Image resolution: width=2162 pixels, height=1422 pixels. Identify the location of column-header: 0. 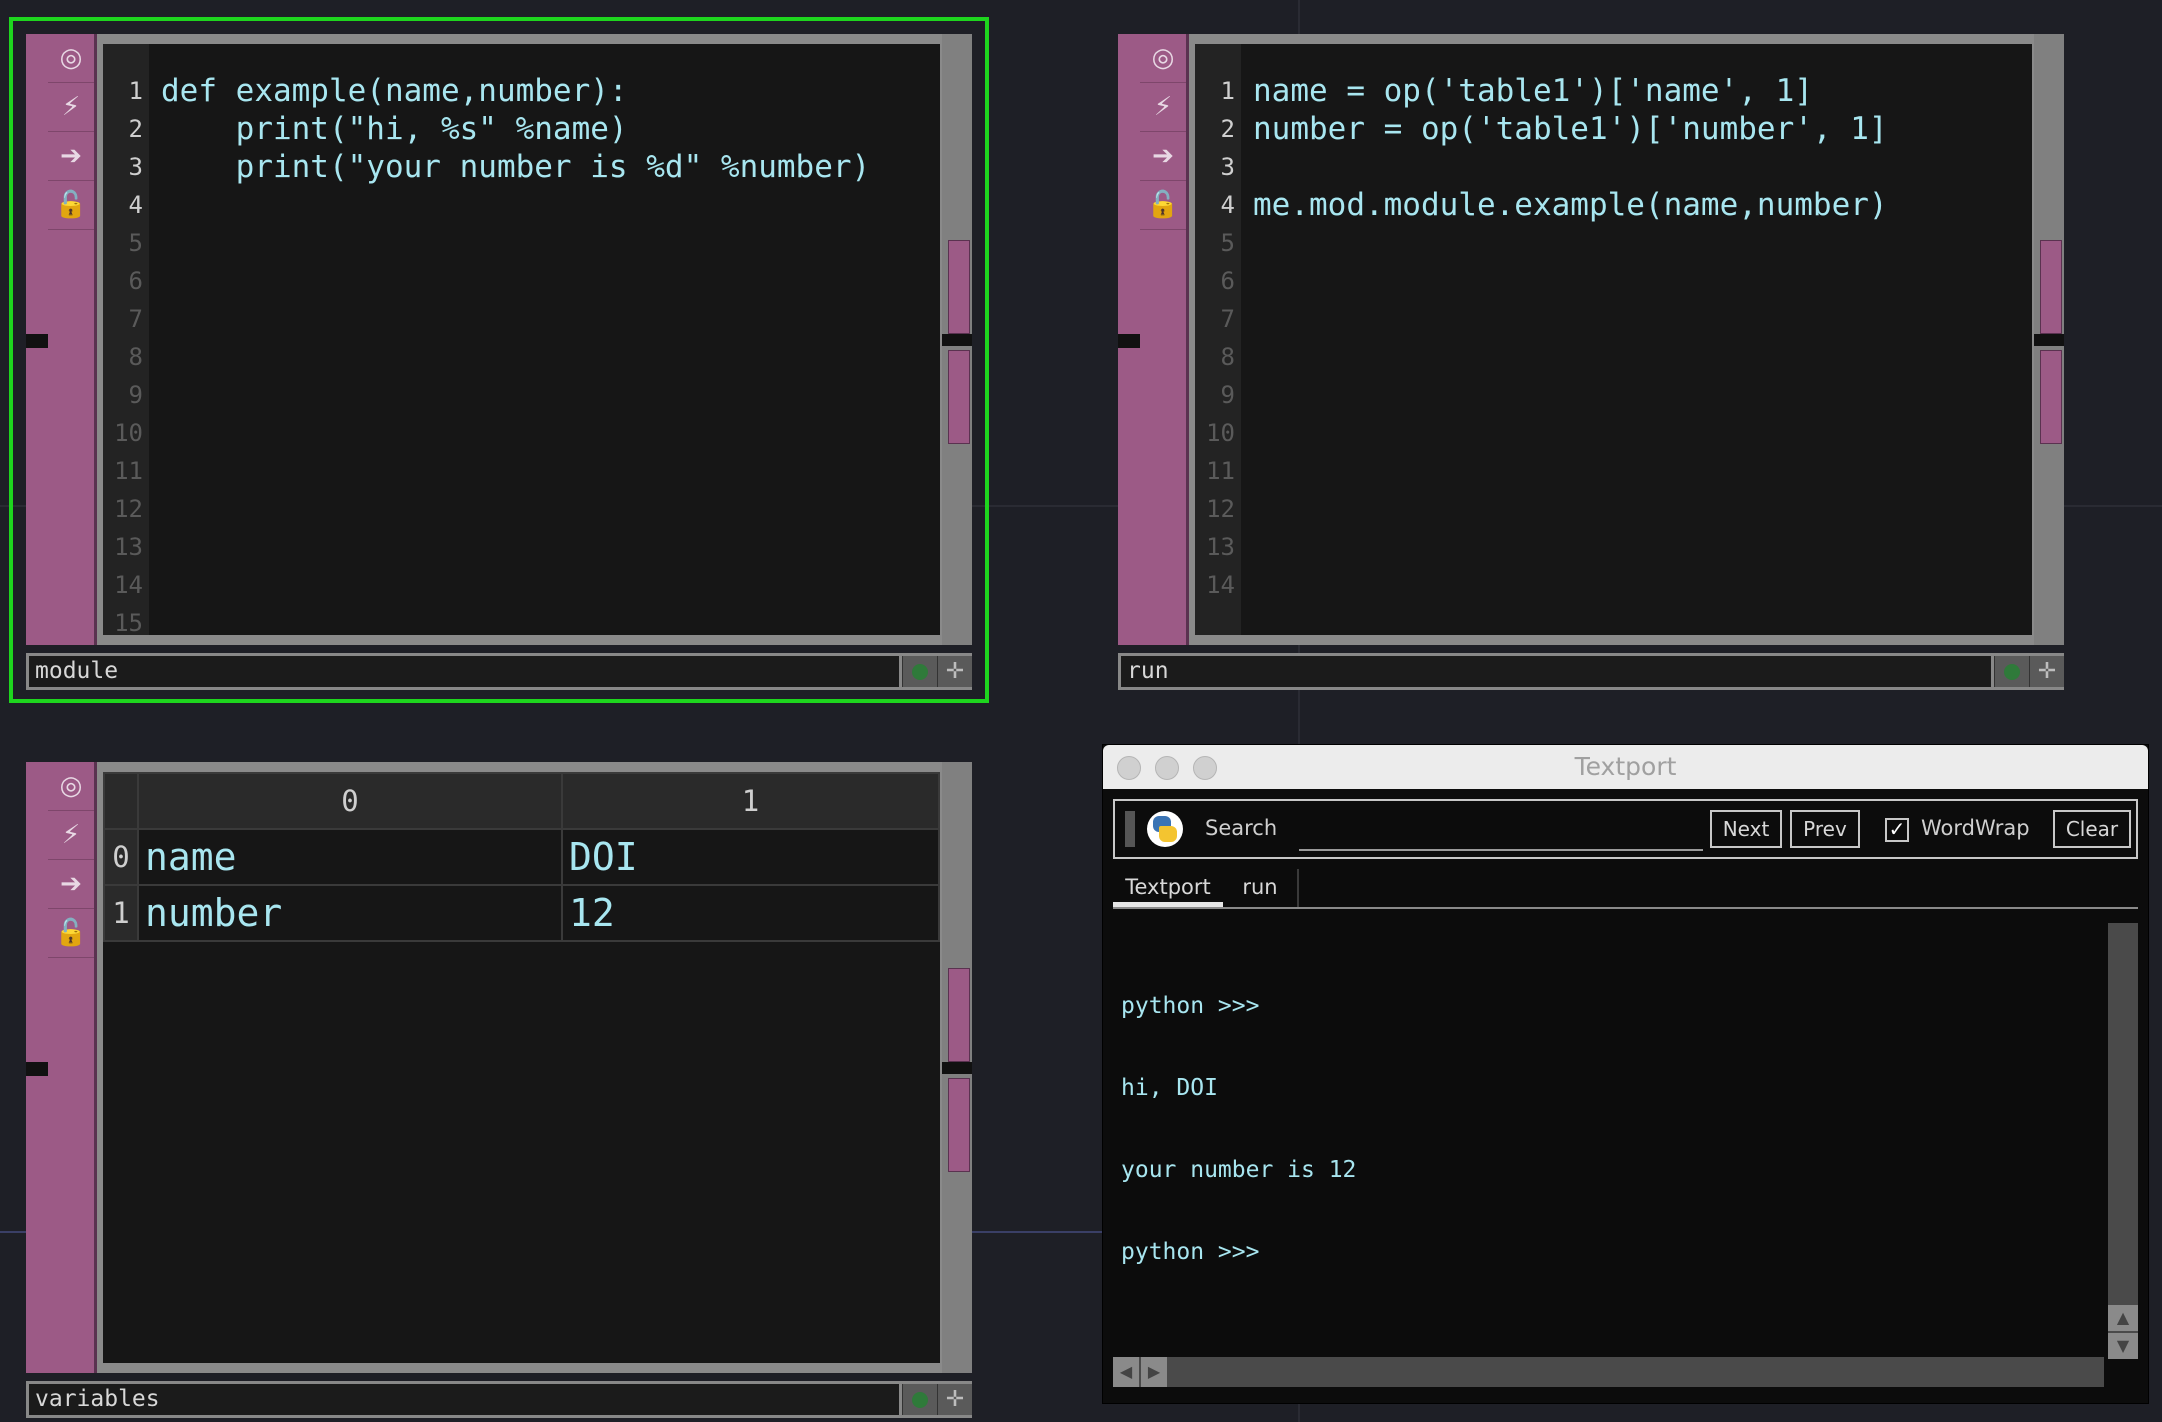
(350, 801).